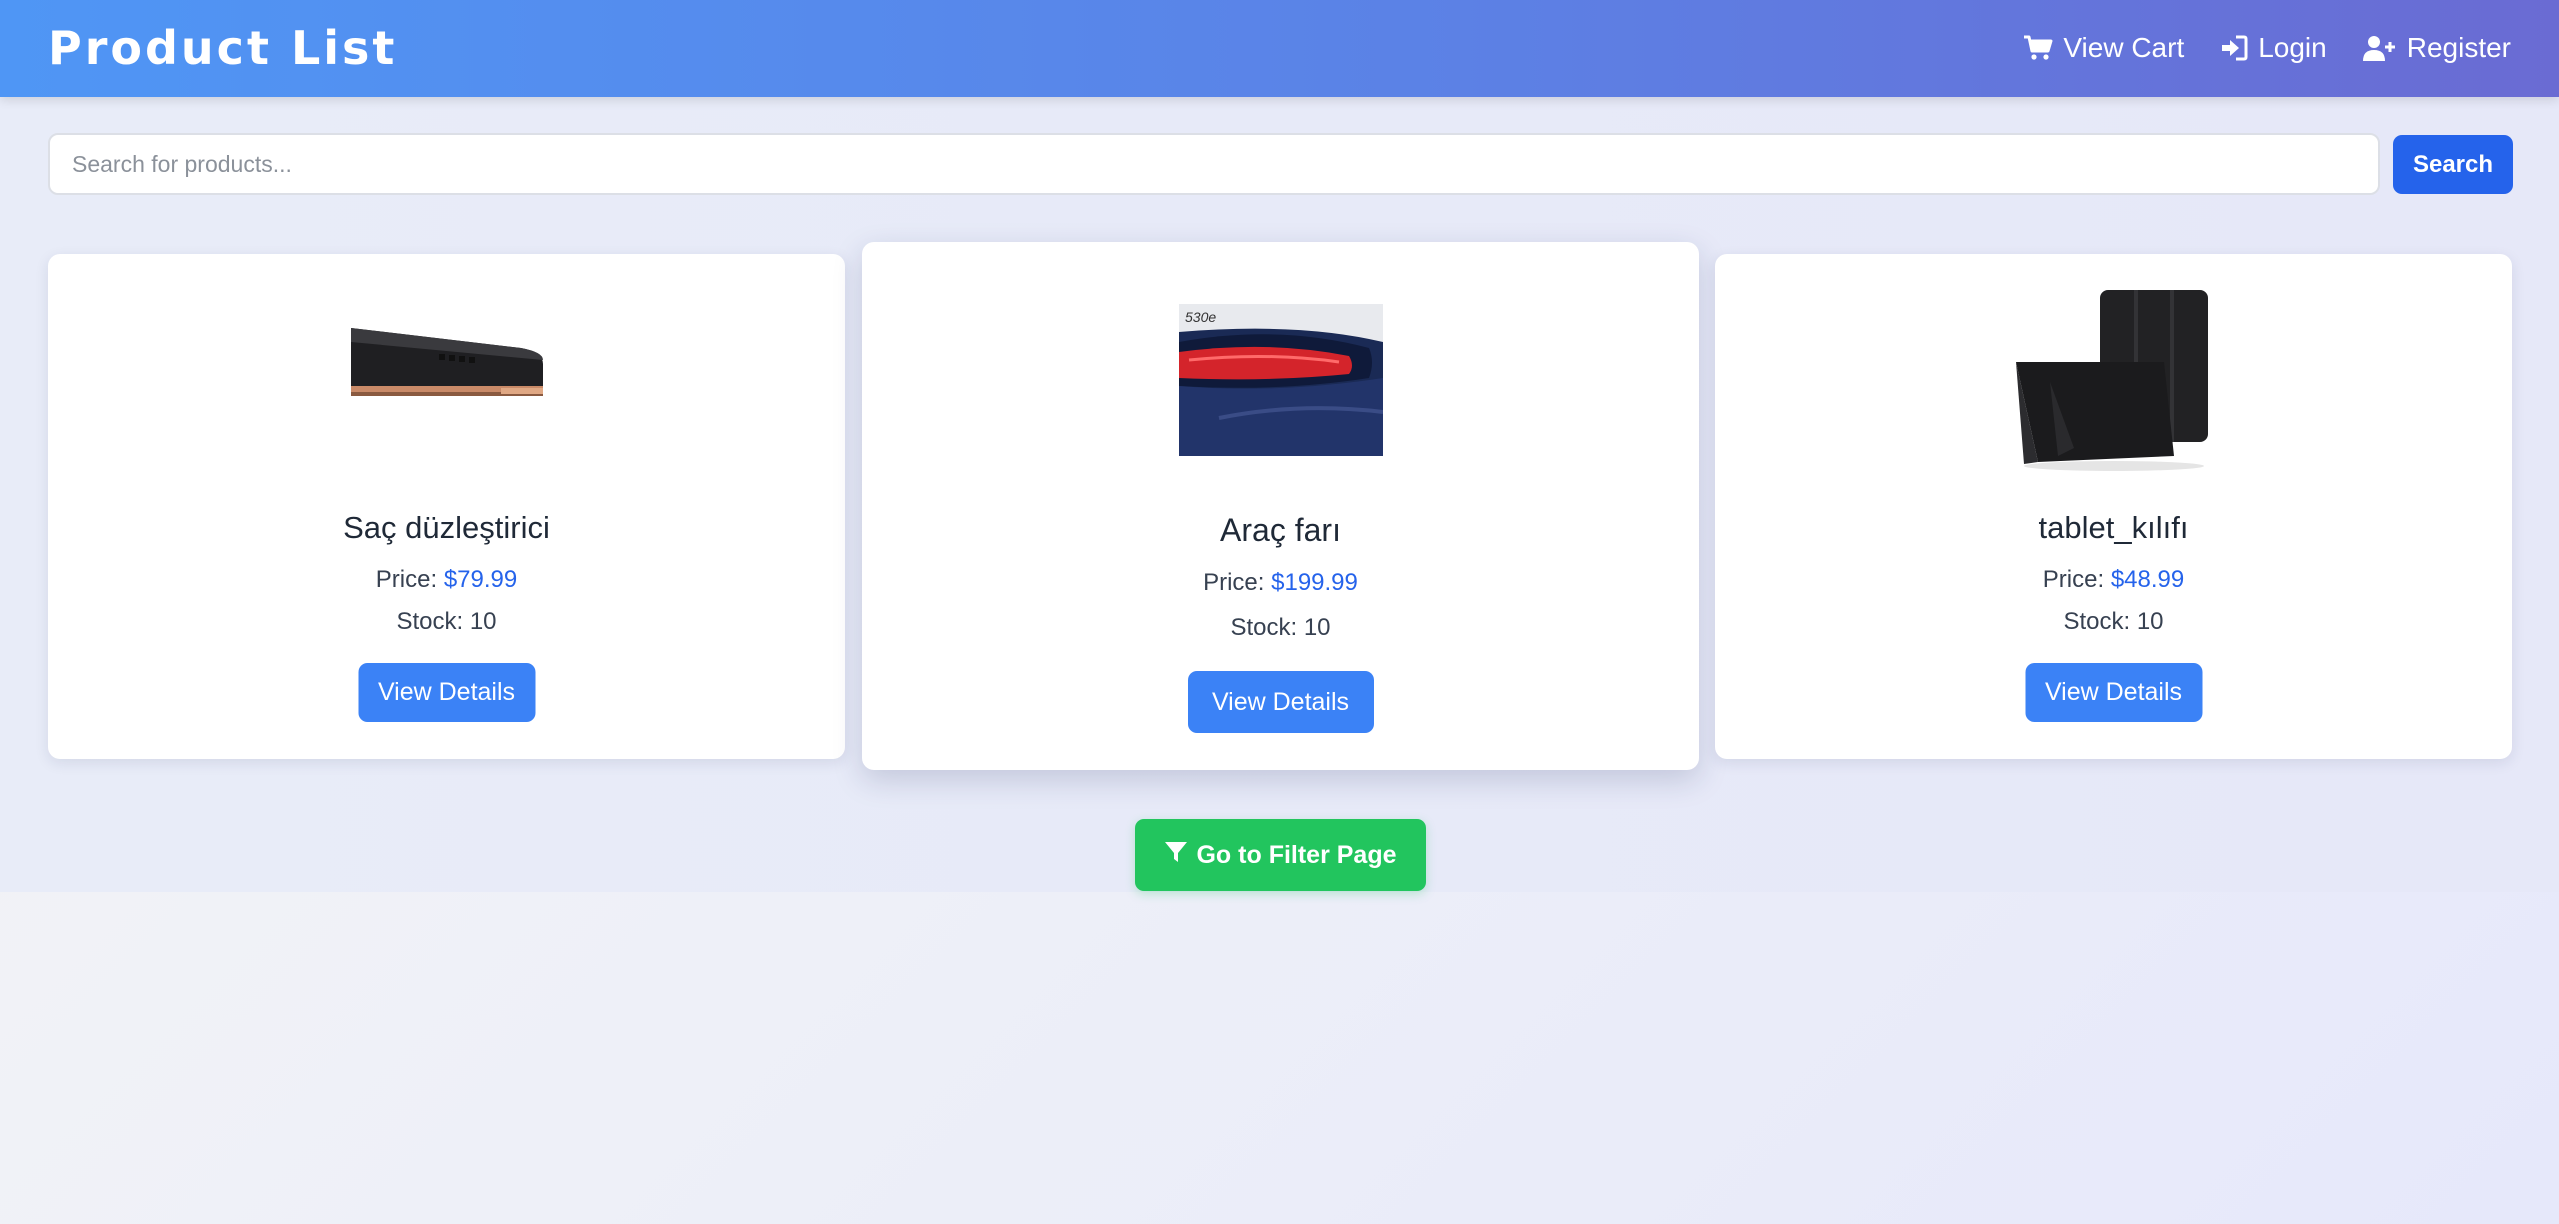 The width and height of the screenshot is (2559, 1224). I want to click on svg-text: 530e, so click(1200, 317).